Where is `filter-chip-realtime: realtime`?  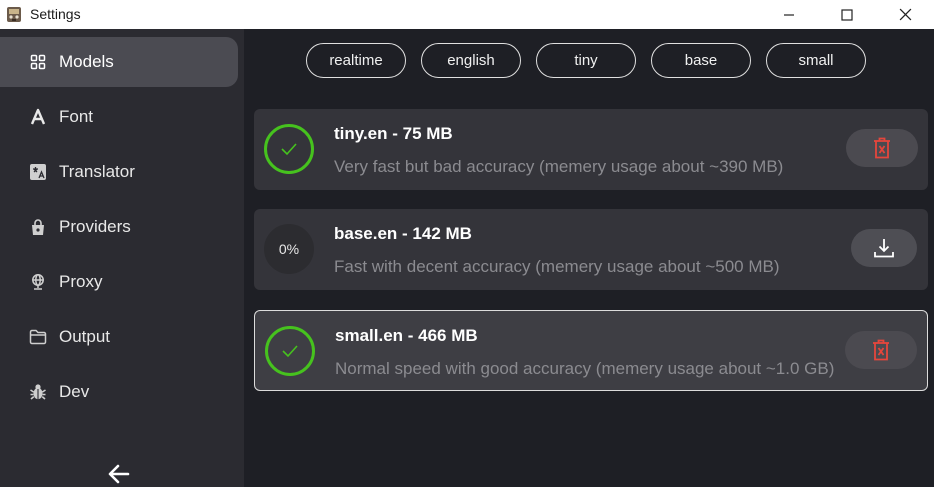
filter-chip-realtime: realtime is located at coordinates (356, 60).